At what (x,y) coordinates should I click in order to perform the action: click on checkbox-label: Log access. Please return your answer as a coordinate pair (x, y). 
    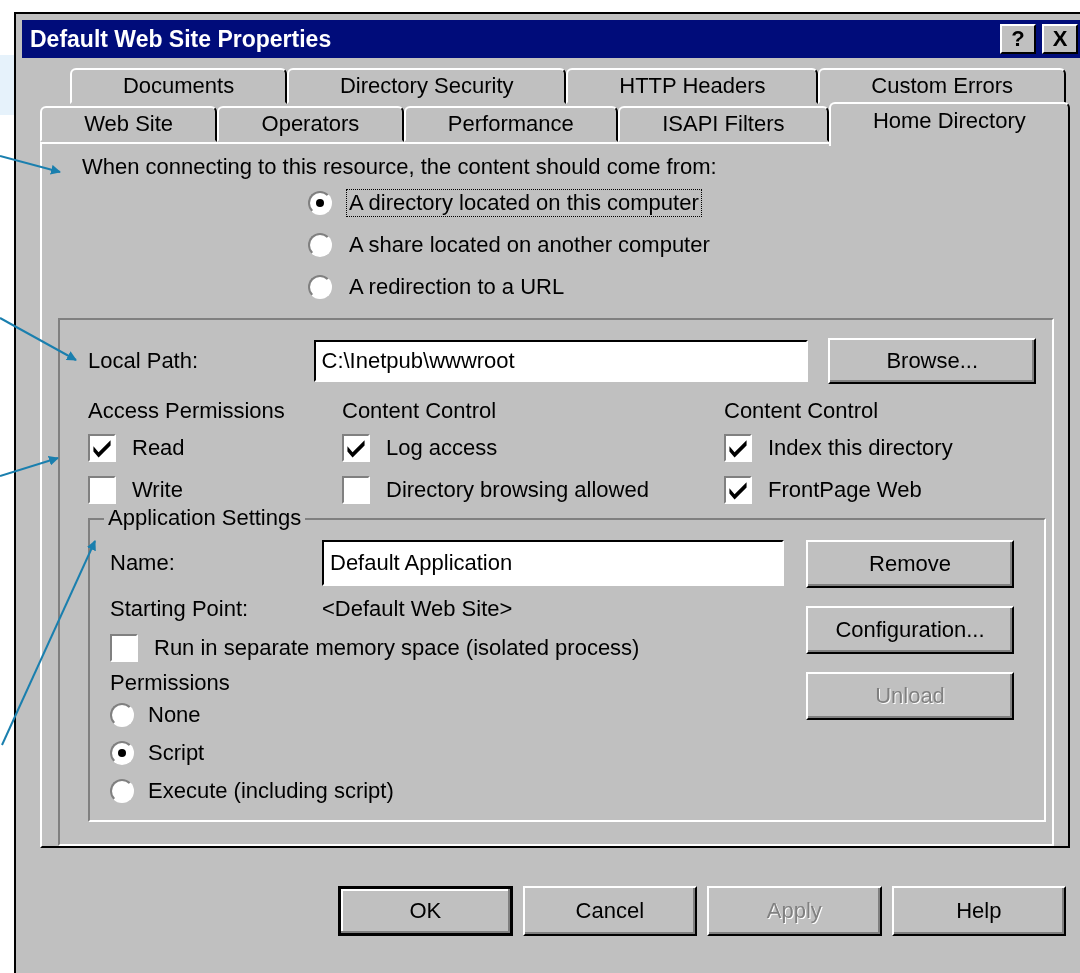
    Looking at the image, I should click on (442, 448).